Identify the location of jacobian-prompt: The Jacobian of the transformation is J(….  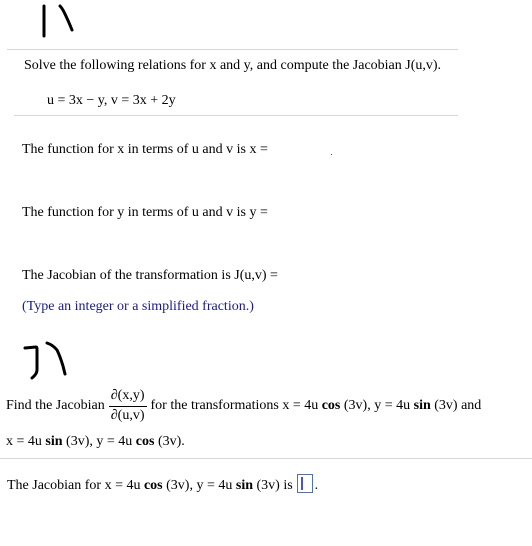
(150, 275).